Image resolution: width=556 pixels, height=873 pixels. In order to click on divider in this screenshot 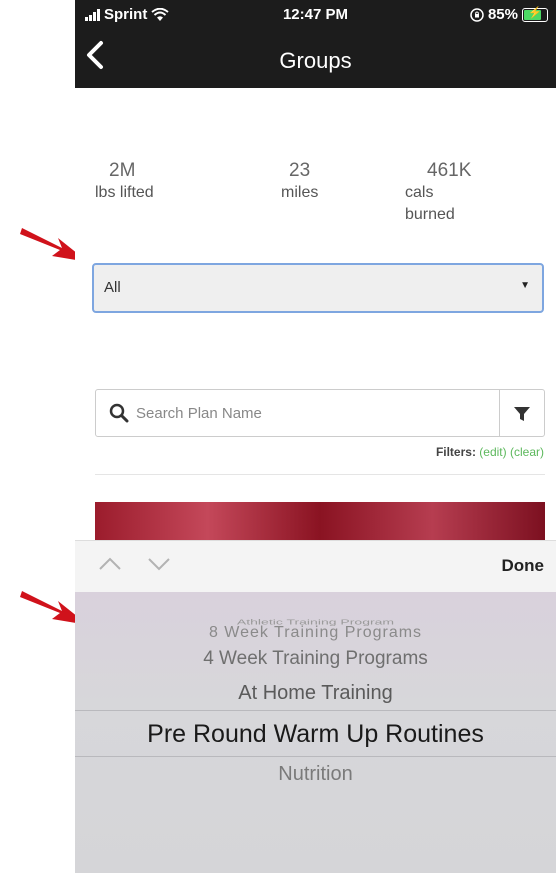, I will do `click(320, 474)`.